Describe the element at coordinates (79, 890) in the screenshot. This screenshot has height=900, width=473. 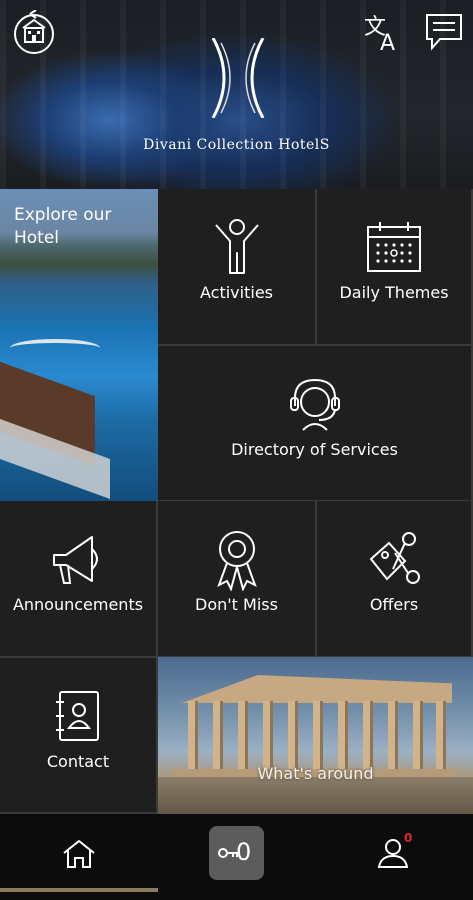
I see `active-tab-indicator` at that location.